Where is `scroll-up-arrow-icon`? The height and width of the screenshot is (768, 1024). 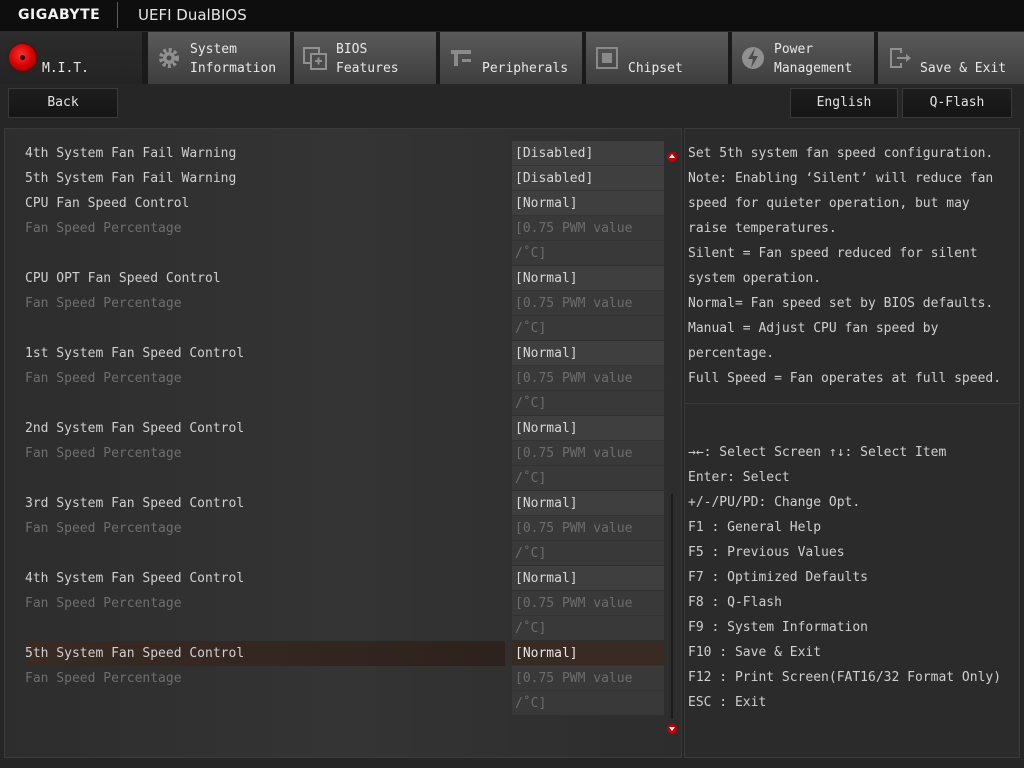 scroll-up-arrow-icon is located at coordinates (672, 157).